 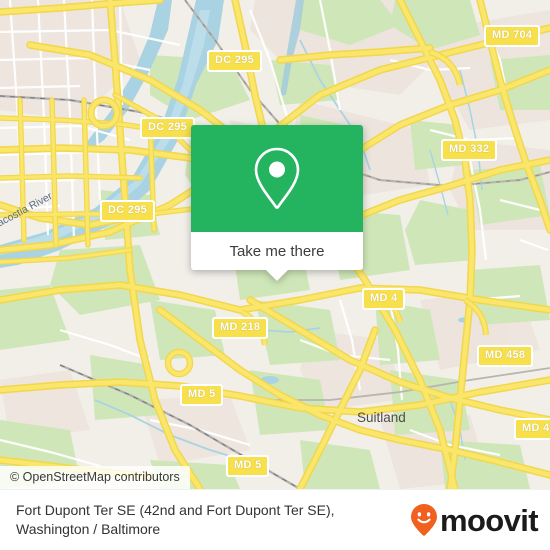 I want to click on popup-tail, so click(x=277, y=275).